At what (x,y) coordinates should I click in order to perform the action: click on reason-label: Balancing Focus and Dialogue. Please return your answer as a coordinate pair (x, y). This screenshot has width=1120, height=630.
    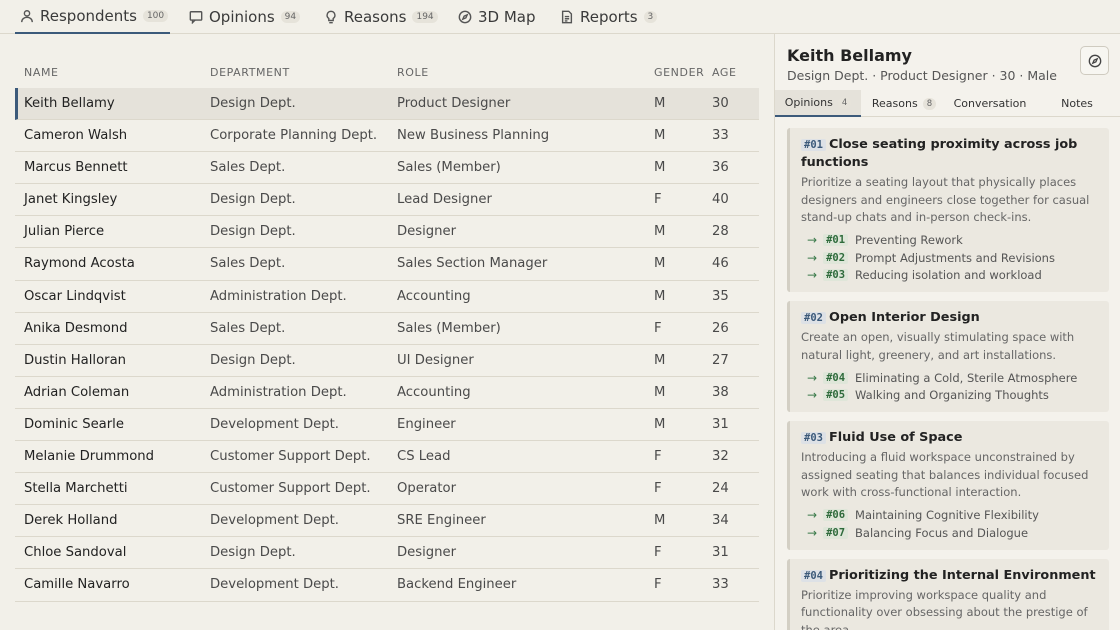
    Looking at the image, I should click on (942, 532).